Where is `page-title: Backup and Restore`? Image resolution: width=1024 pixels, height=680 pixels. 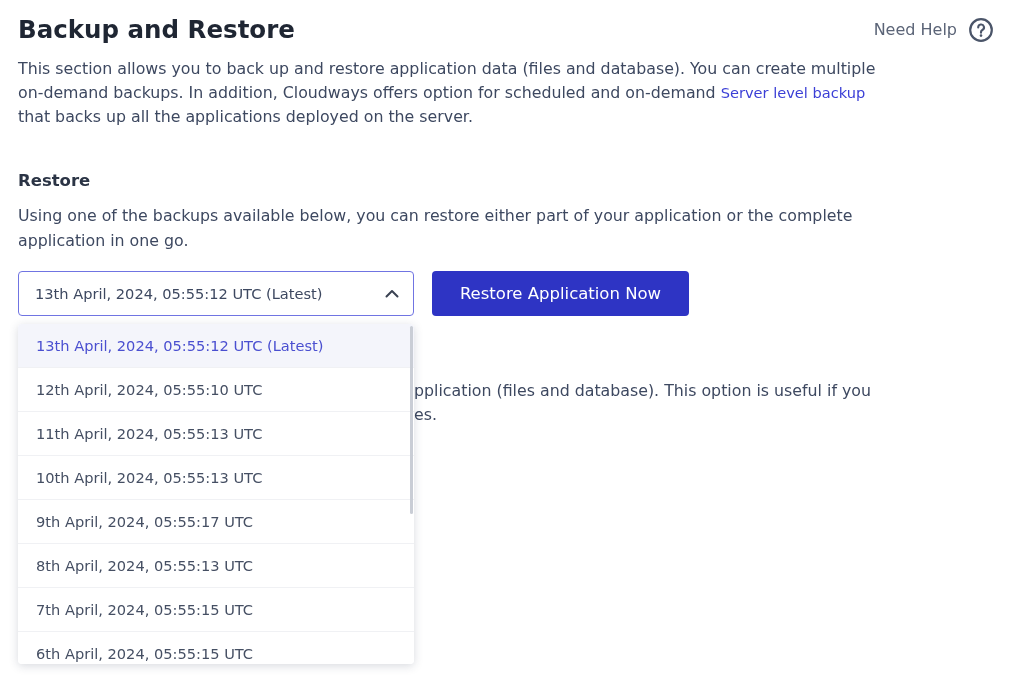
page-title: Backup and Restore is located at coordinates (156, 30).